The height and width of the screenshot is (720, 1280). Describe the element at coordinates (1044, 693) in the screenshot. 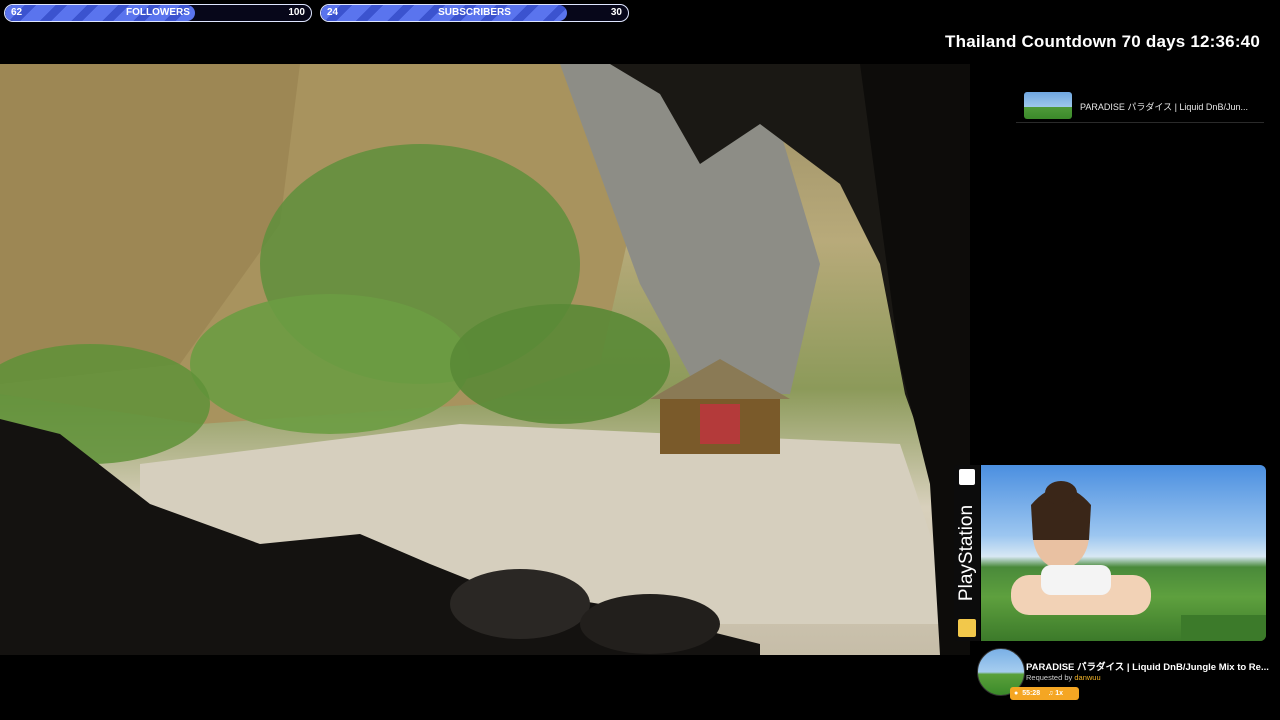

I see `now-playing-badge: ● 55:28 ♫ 1x` at that location.